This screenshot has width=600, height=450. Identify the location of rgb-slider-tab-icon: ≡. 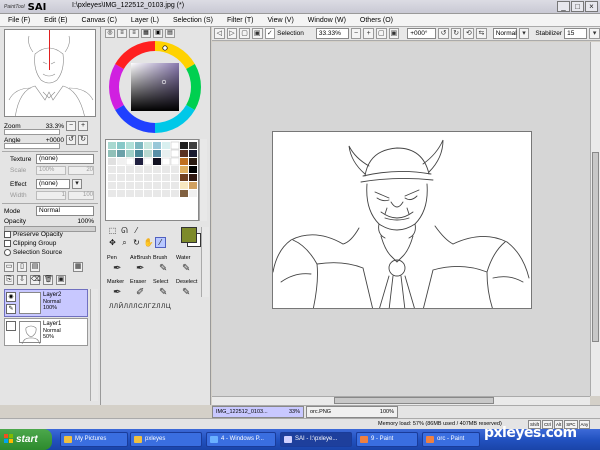
(122, 33).